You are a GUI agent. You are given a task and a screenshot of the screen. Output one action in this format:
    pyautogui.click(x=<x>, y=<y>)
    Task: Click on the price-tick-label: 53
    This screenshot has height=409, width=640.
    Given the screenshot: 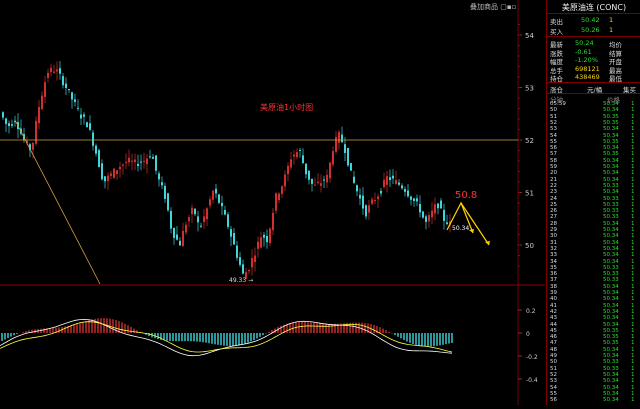 What is the action you would take?
    pyautogui.click(x=529, y=89)
    